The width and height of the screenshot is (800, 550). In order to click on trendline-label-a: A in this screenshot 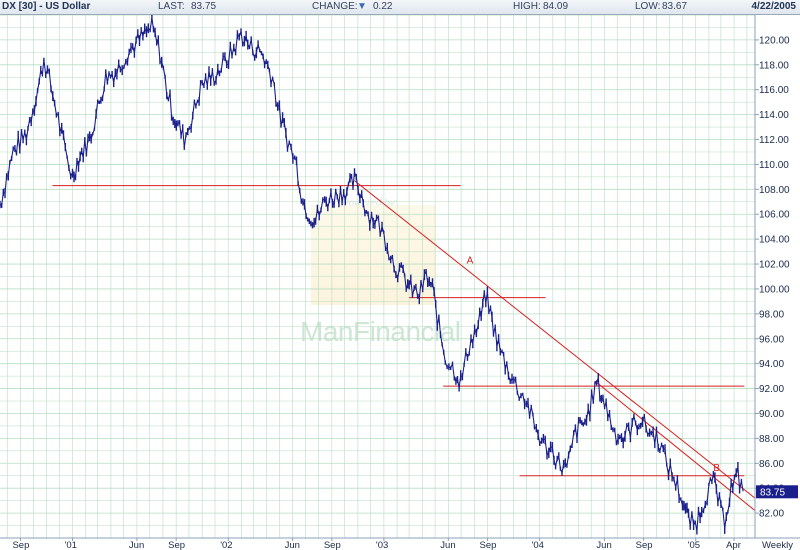, I will do `click(470, 261)`.